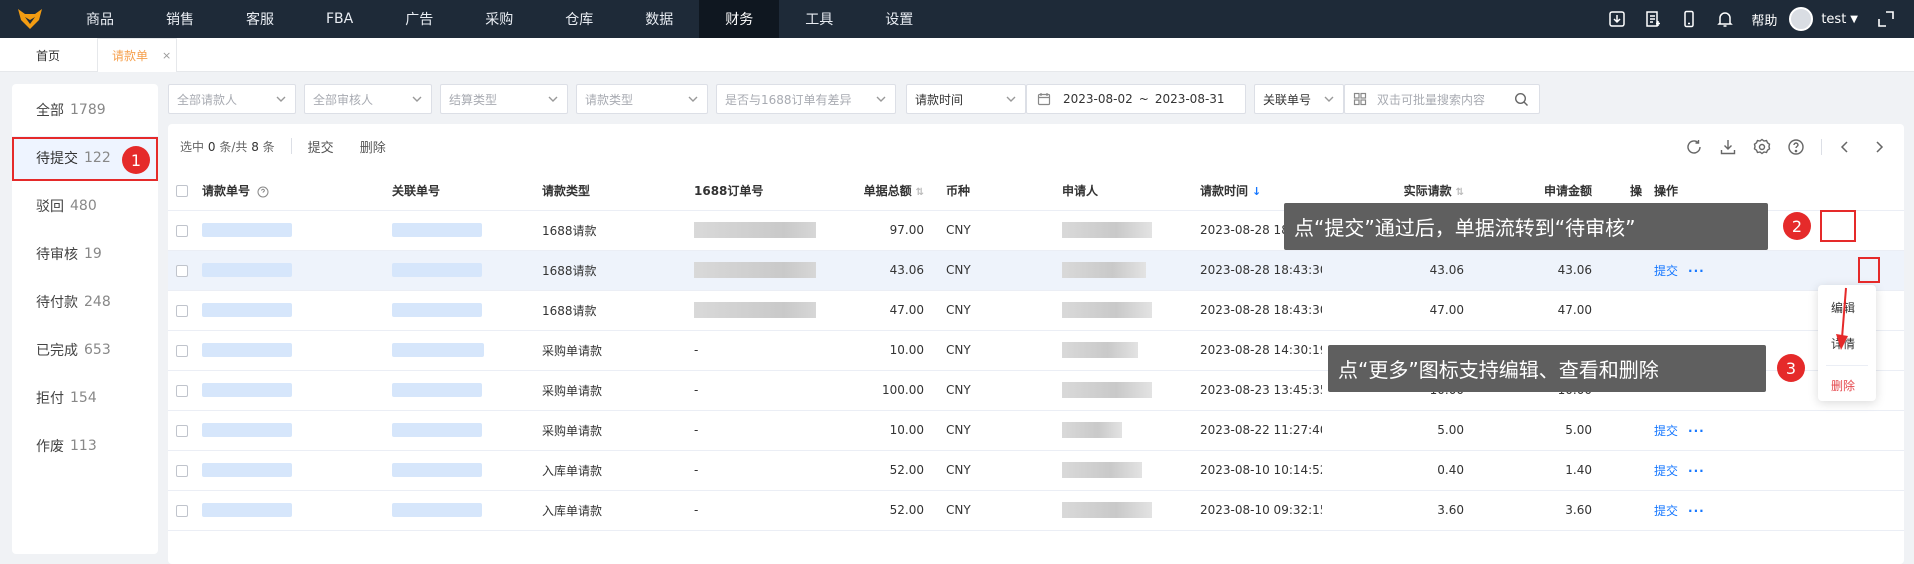 The width and height of the screenshot is (1914, 564). Describe the element at coordinates (874, 191) in the screenshot. I see `col-total: 单据总额 ⇅` at that location.